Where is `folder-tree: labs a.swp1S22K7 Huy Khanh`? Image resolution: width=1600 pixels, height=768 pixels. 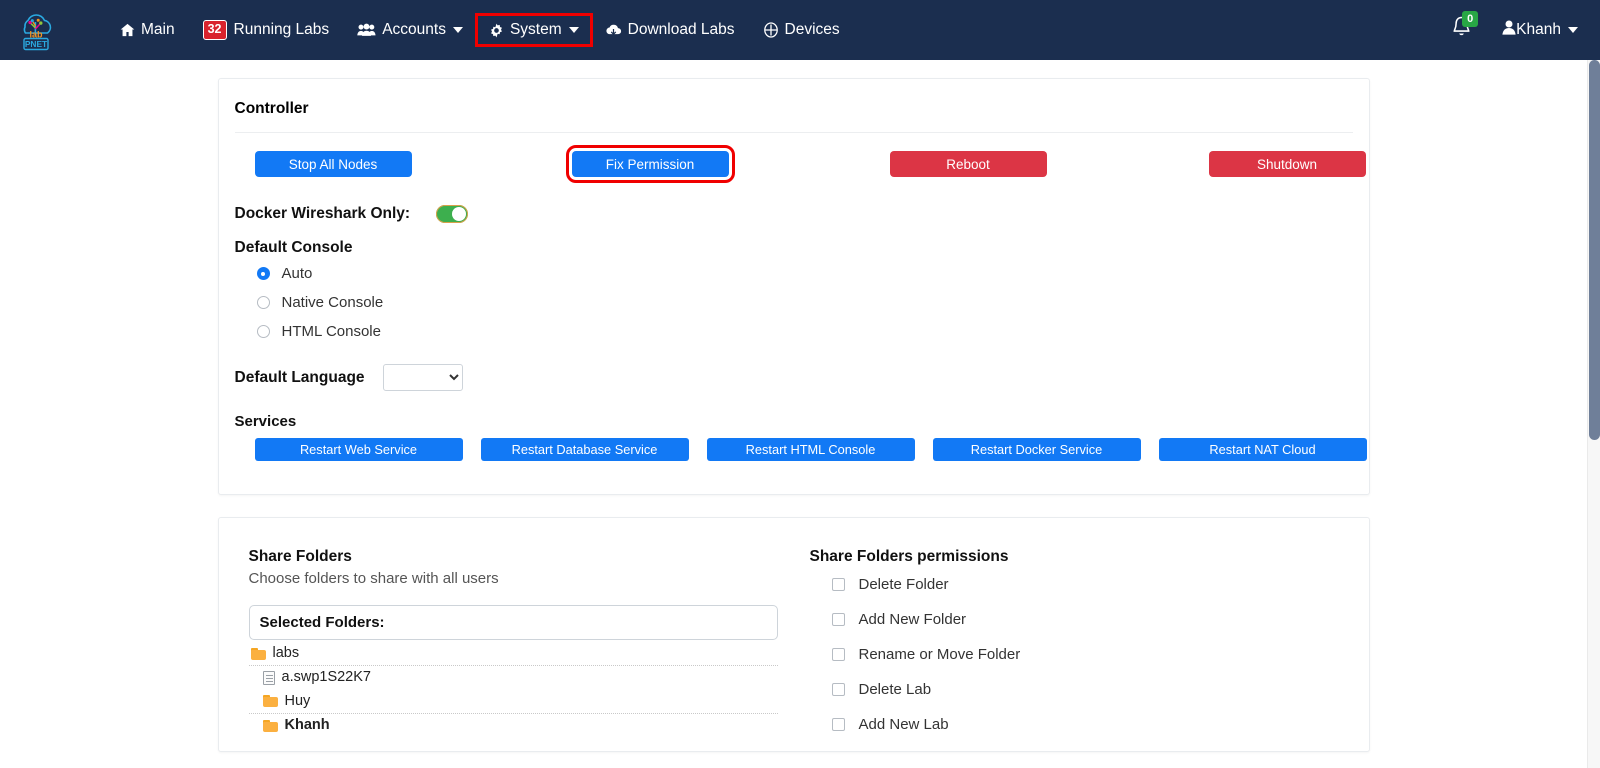
folder-tree: labs a.swp1S22K7 Huy Khanh is located at coordinates (513, 690).